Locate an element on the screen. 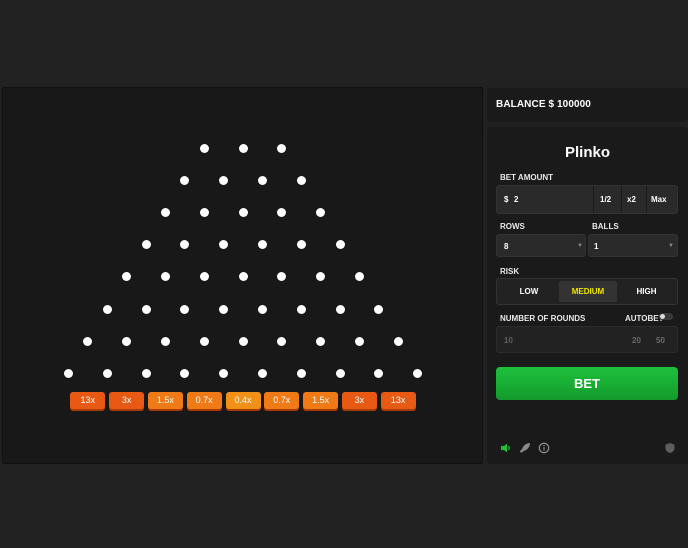  rows-label: ROWS is located at coordinates (512, 226).